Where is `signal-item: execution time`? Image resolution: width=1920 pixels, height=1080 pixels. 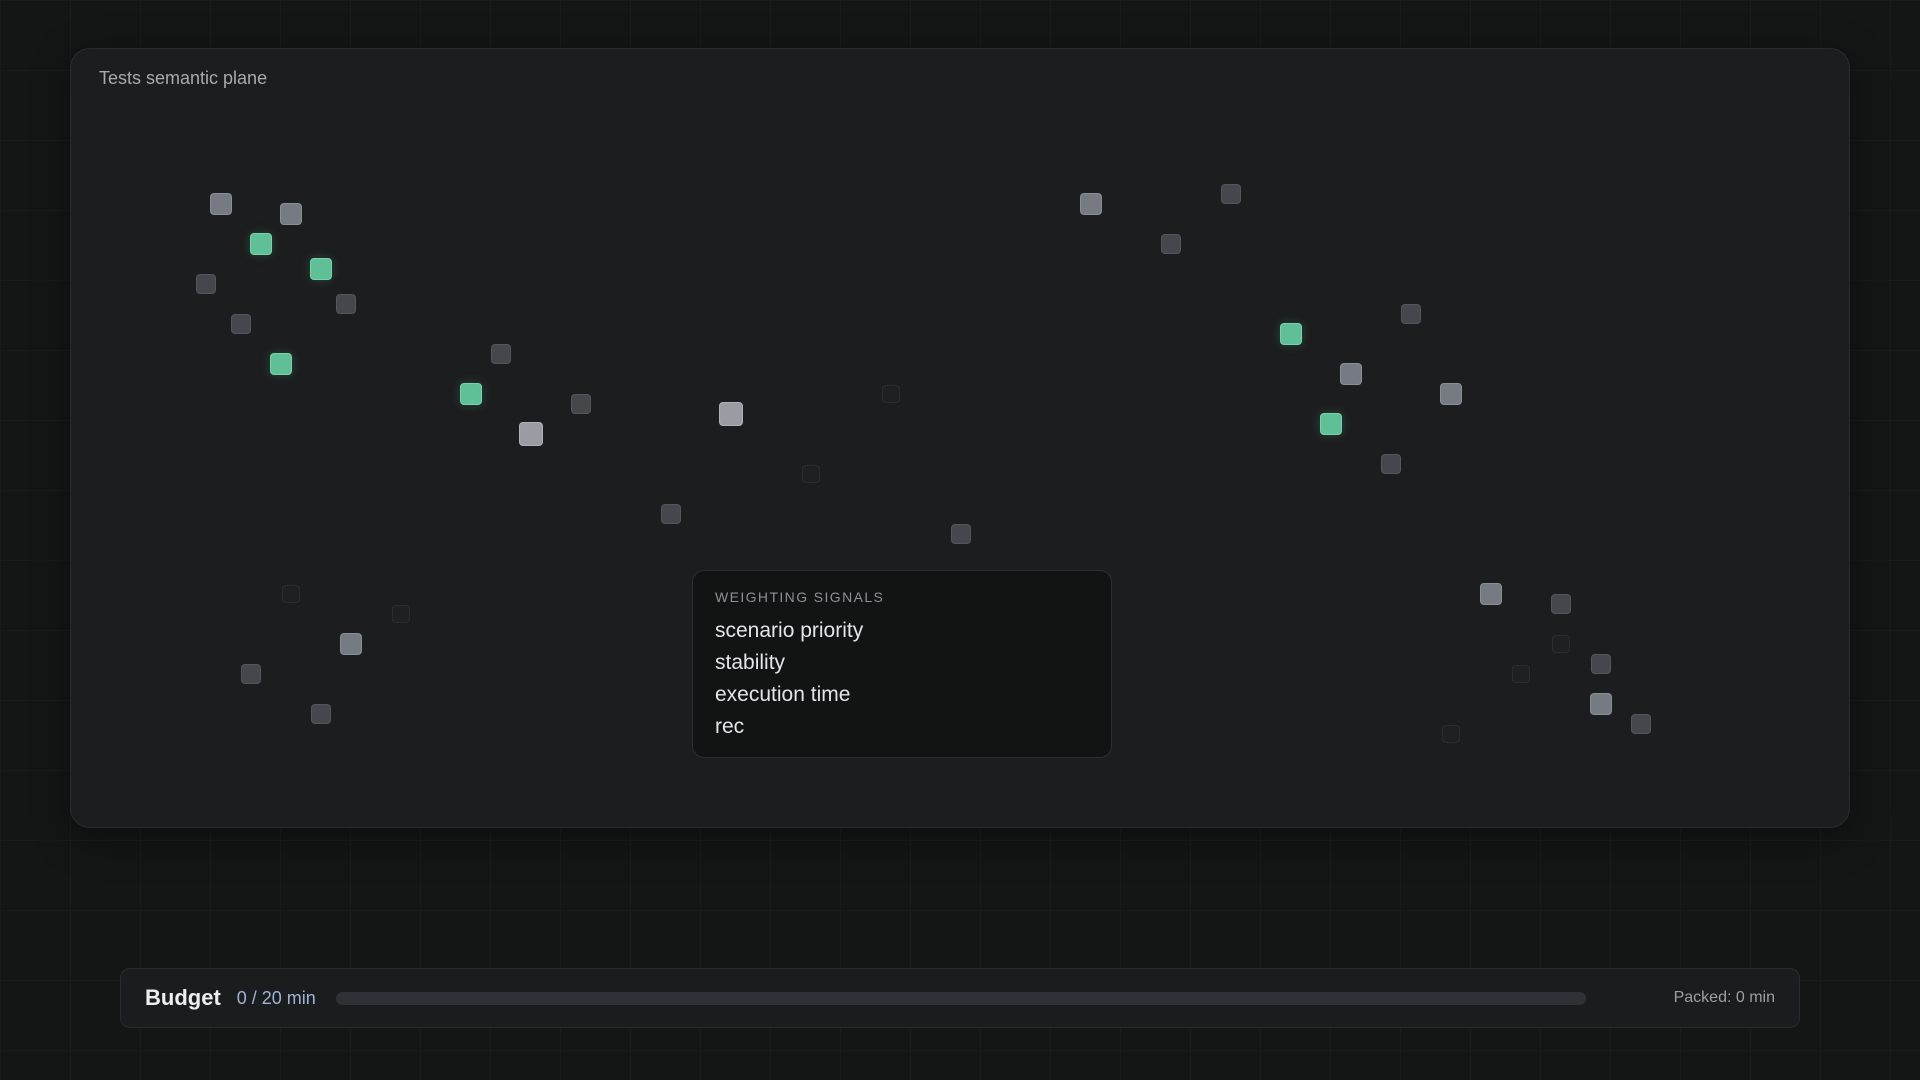 signal-item: execution time is located at coordinates (783, 694).